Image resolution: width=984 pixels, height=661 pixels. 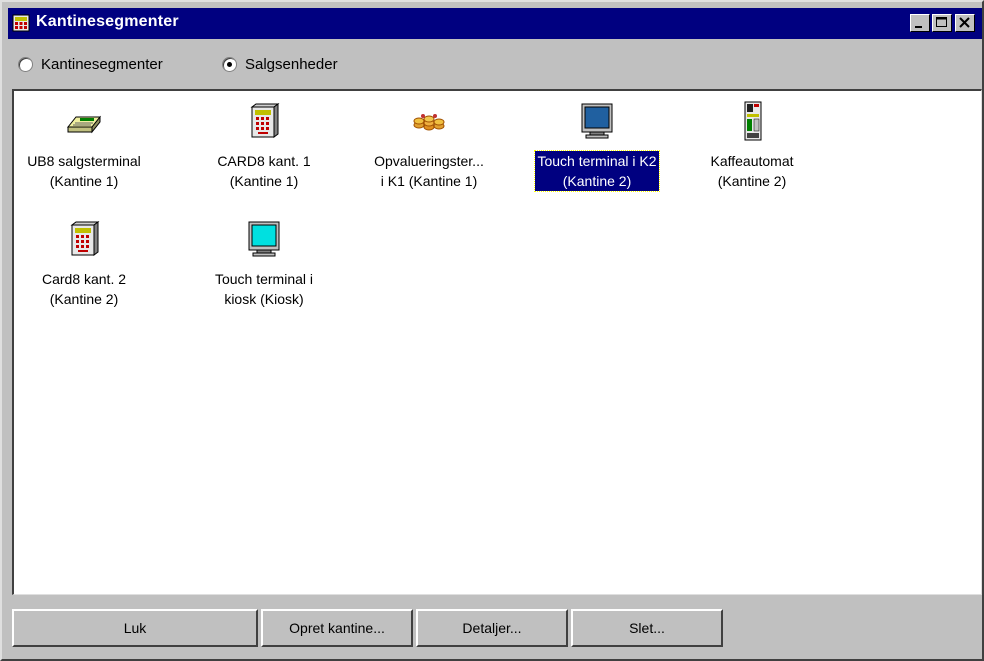 I want to click on radio-kantinesegmenter-label: Kantinesegmenter, so click(x=102, y=64).